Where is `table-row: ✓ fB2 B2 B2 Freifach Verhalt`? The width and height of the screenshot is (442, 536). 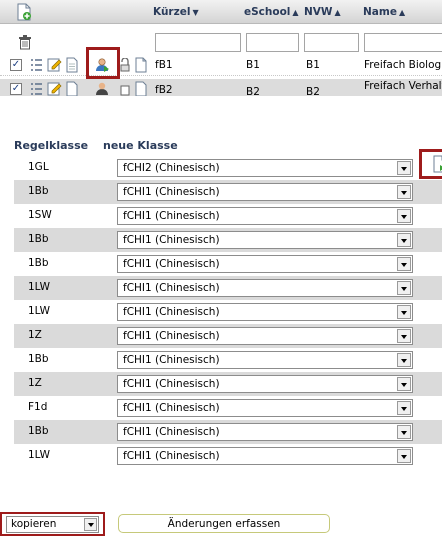 table-row: ✓ fB2 B2 B2 Freifach Verhalt is located at coordinates (221, 87).